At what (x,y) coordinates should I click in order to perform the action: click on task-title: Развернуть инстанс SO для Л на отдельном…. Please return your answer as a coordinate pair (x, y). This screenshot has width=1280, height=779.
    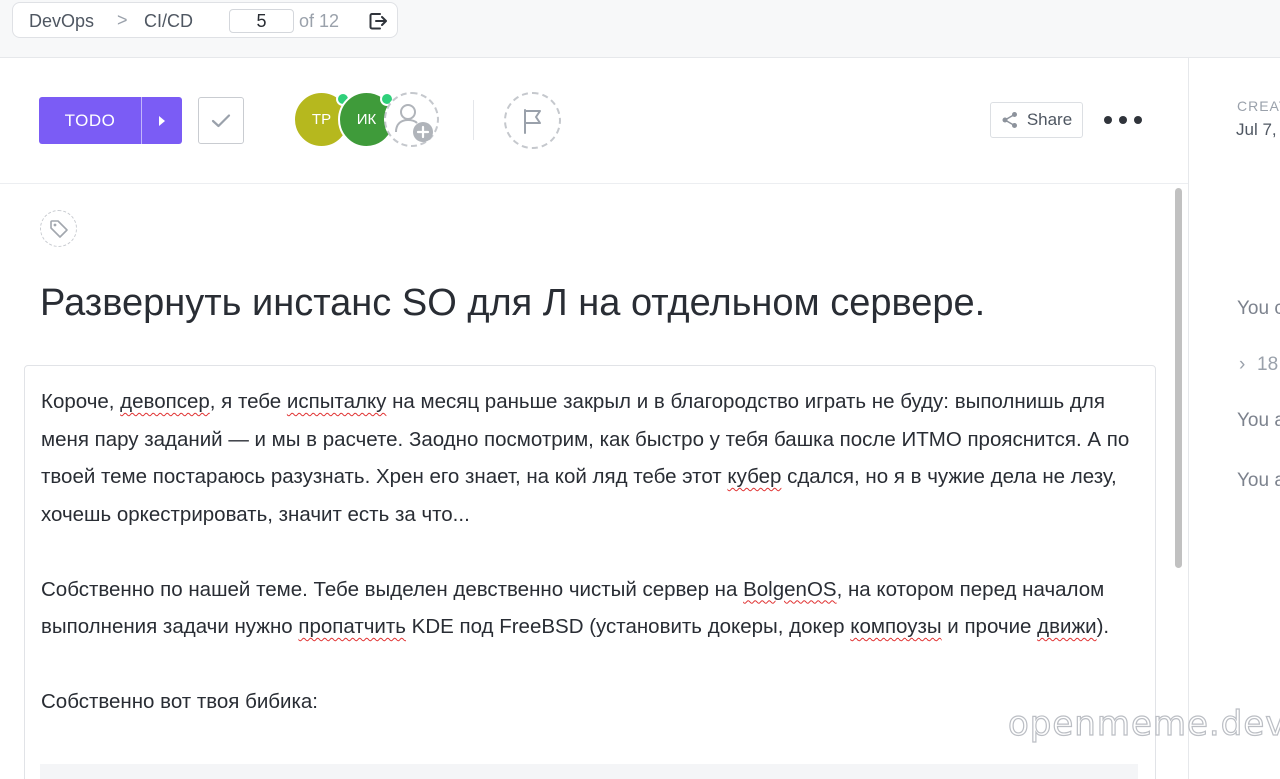
    Looking at the image, I should click on (600, 303).